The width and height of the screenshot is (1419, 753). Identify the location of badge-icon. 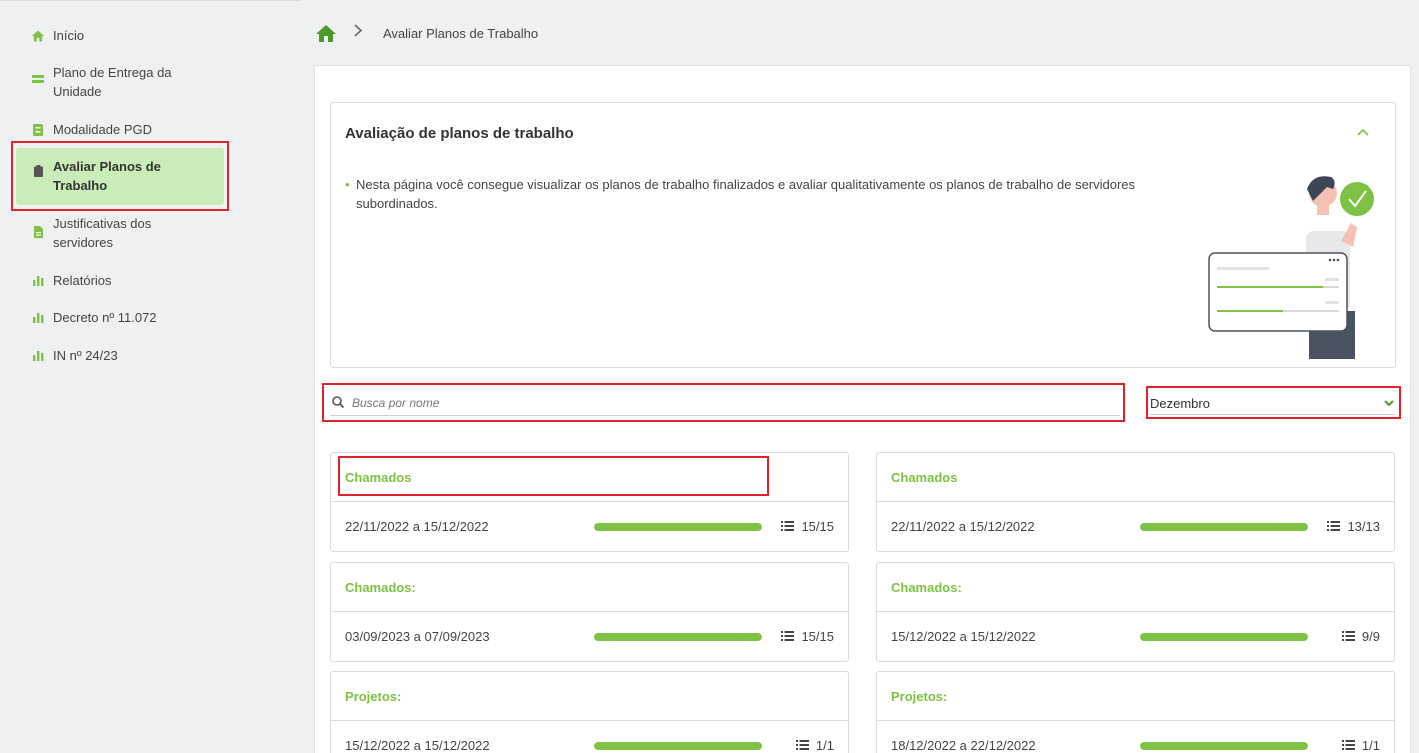
(38, 130).